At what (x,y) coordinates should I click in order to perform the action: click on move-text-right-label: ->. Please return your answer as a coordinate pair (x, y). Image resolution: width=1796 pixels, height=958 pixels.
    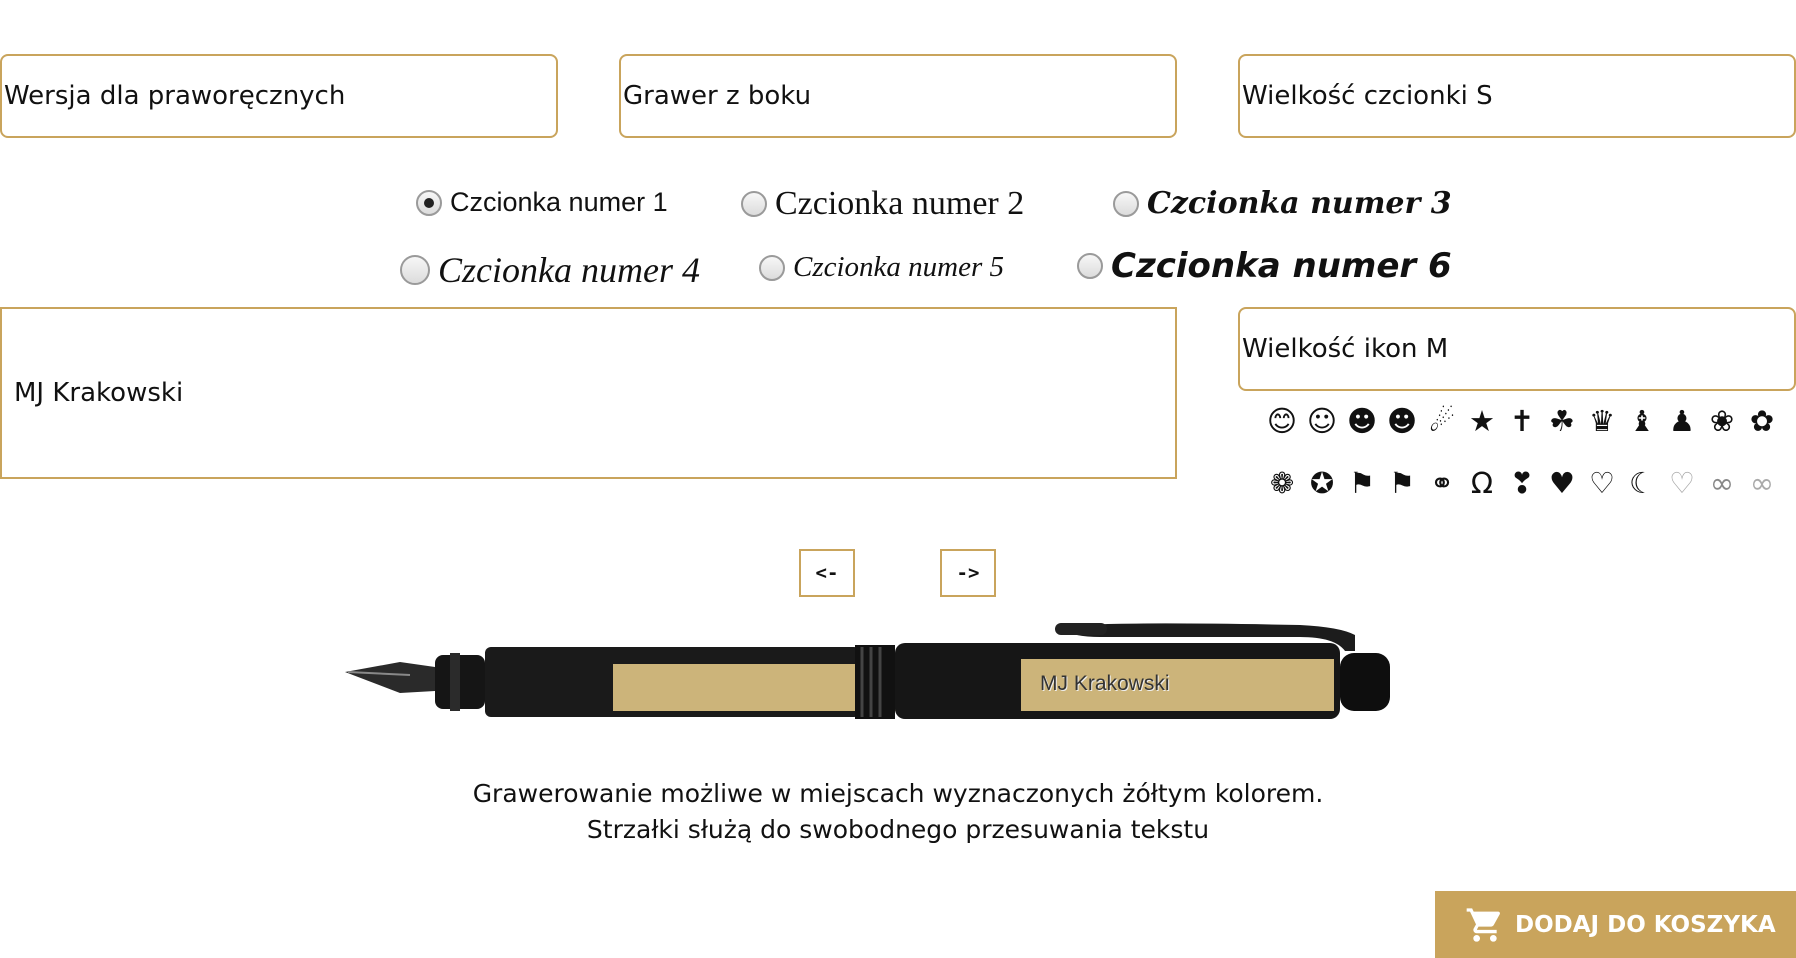
    Looking at the image, I should click on (968, 573).